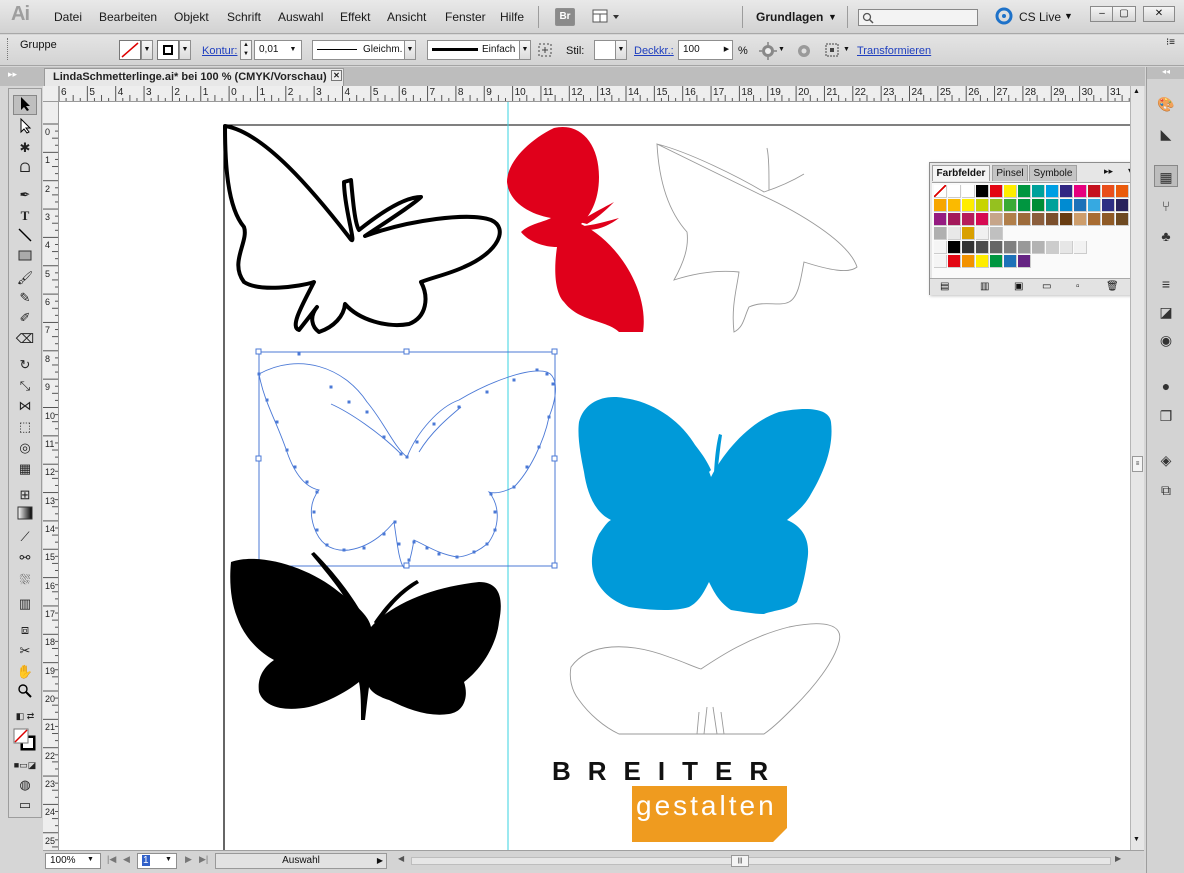 Image resolution: width=1184 pixels, height=873 pixels. I want to click on menu-auswahl: Auswahl, so click(300, 17).